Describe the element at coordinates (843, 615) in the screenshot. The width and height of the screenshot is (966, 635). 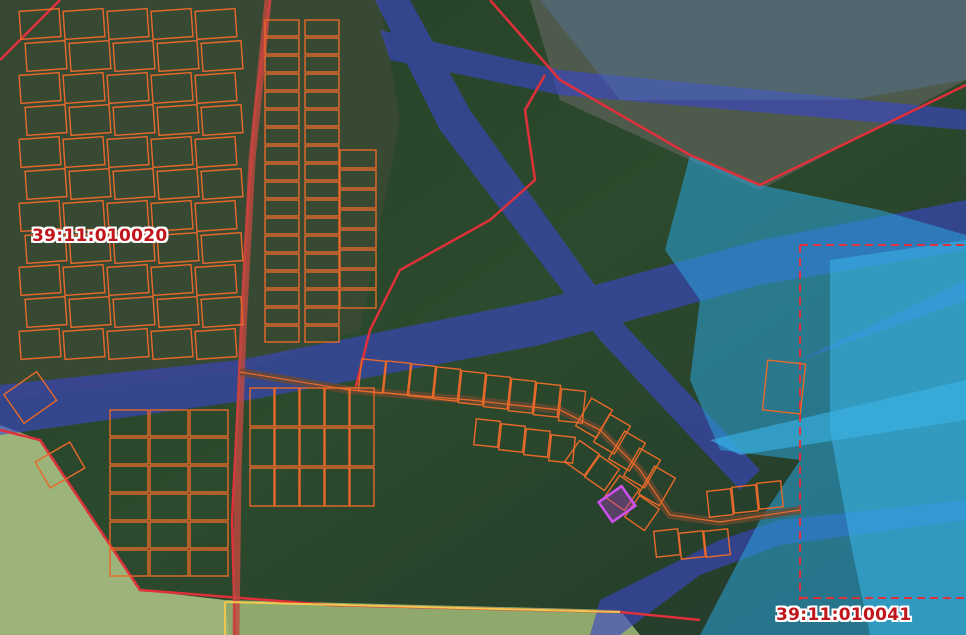
I see `quarter-label-010041: 39:11:010041` at that location.